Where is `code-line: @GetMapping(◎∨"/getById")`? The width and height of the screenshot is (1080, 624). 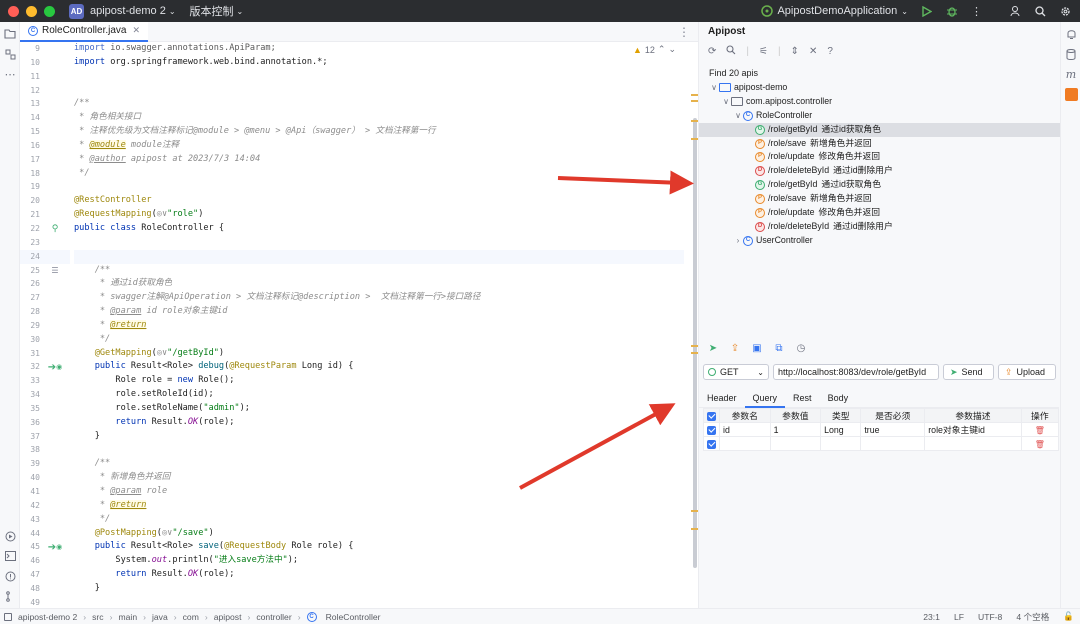
code-line: @GetMapping(◎∨"/getById") is located at coordinates (379, 354).